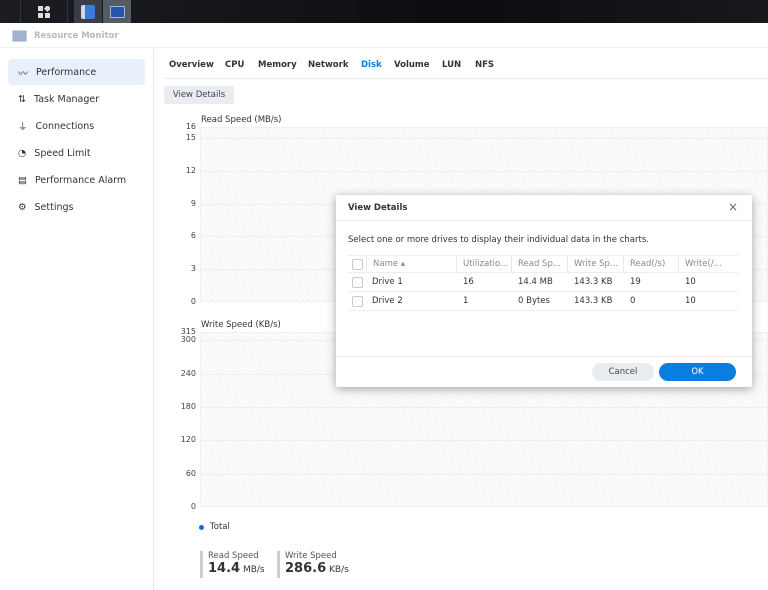 This screenshot has height=590, width=768. Describe the element at coordinates (234, 65) in the screenshot. I see `tab-cpu: CPU` at that location.